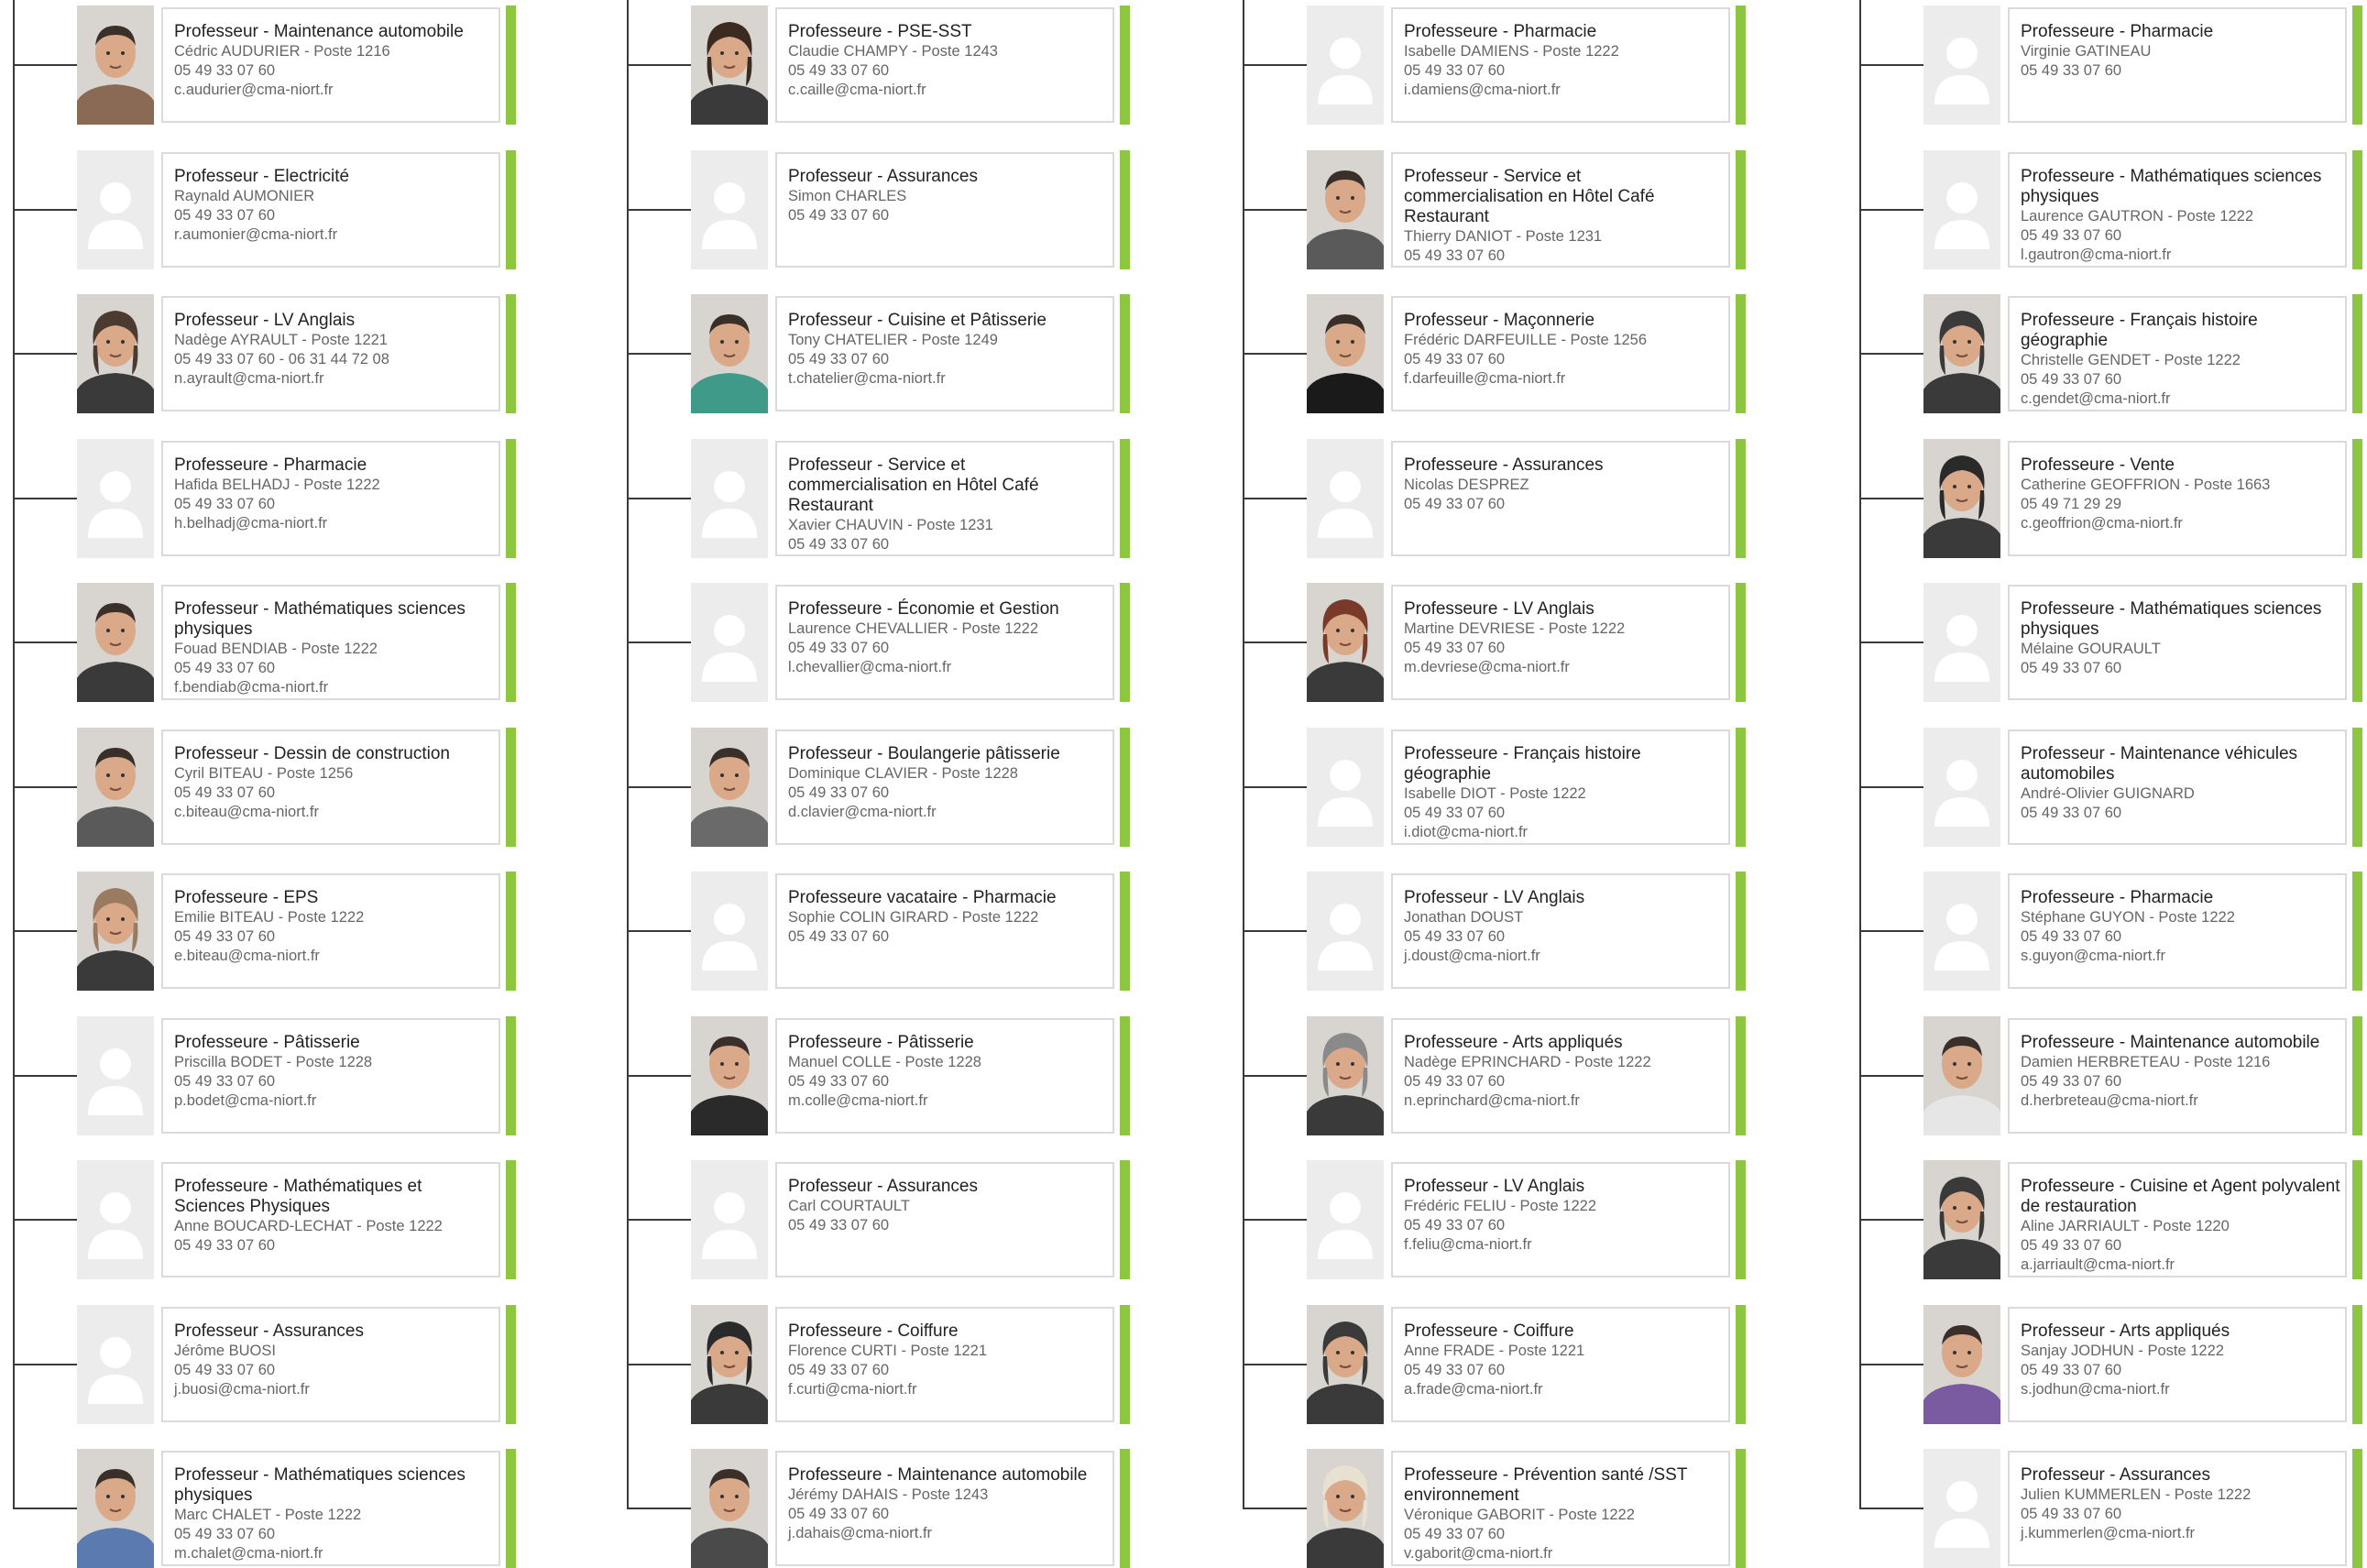 This screenshot has width=2367, height=1568. What do you see at coordinates (2181, 1265) in the screenshot?
I see `staff-email: a.jarriault@cma-niort.fr` at bounding box center [2181, 1265].